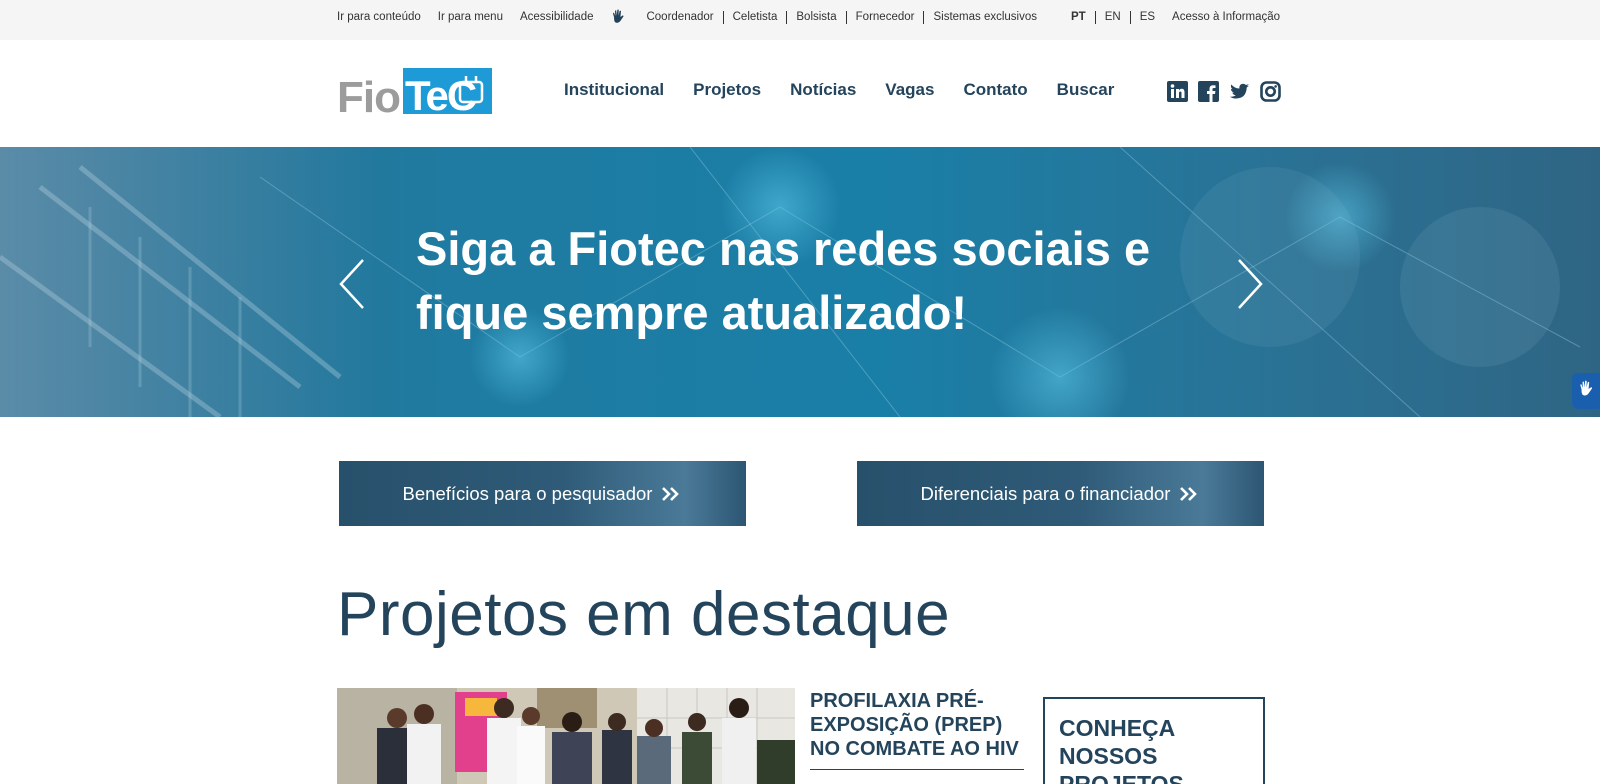  What do you see at coordinates (1078, 17) in the screenshot?
I see `language-pt: PT` at bounding box center [1078, 17].